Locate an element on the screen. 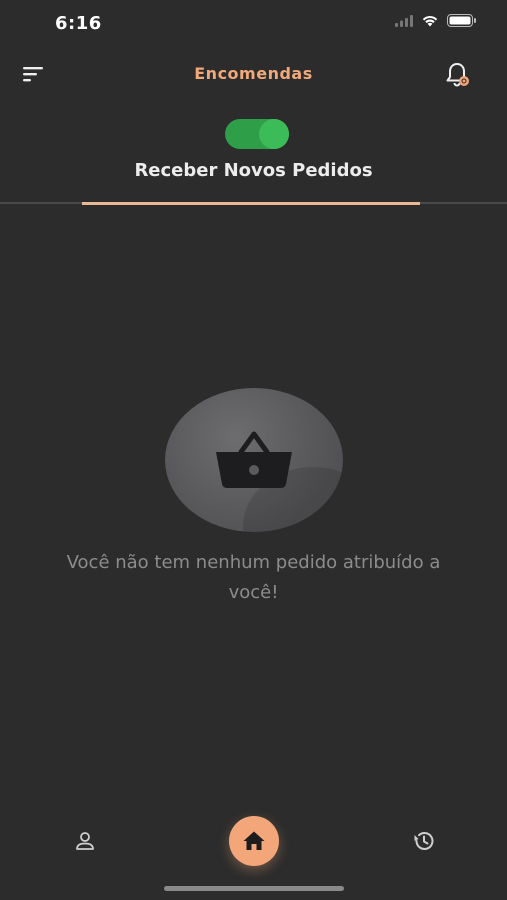 The image size is (507, 900). nav-history-button is located at coordinates (424, 841).